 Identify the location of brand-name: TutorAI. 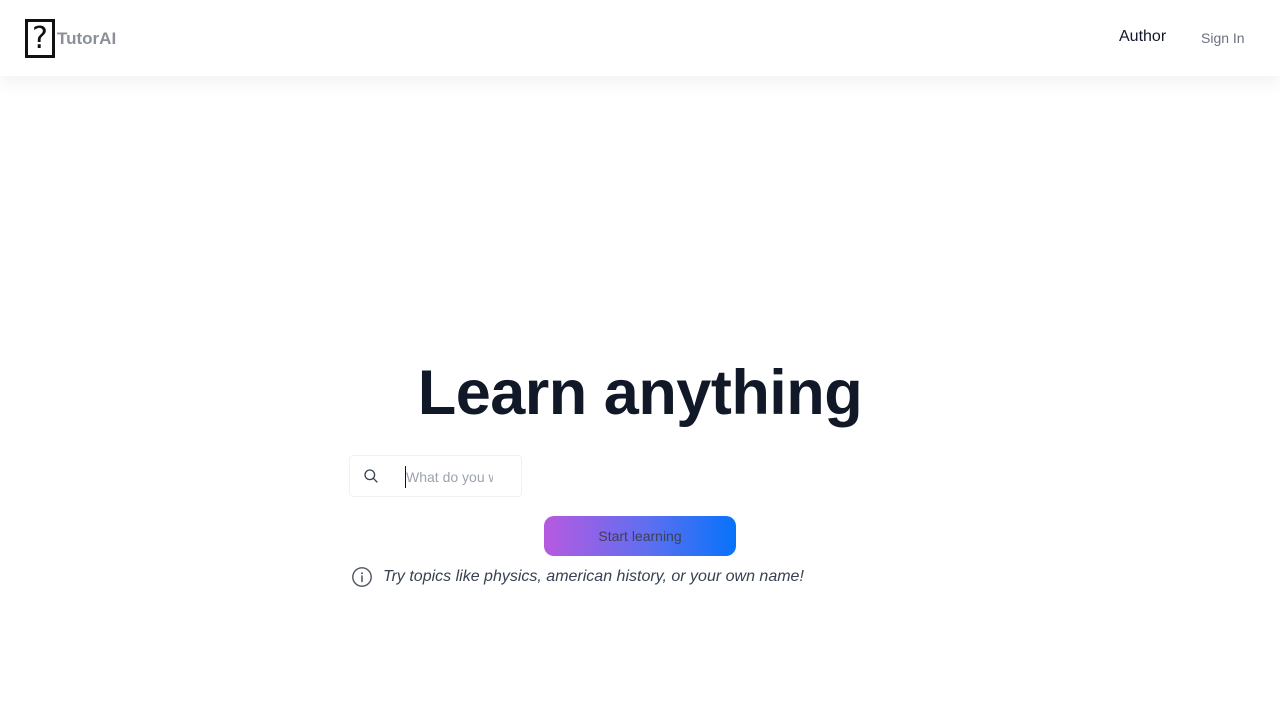
(87, 38).